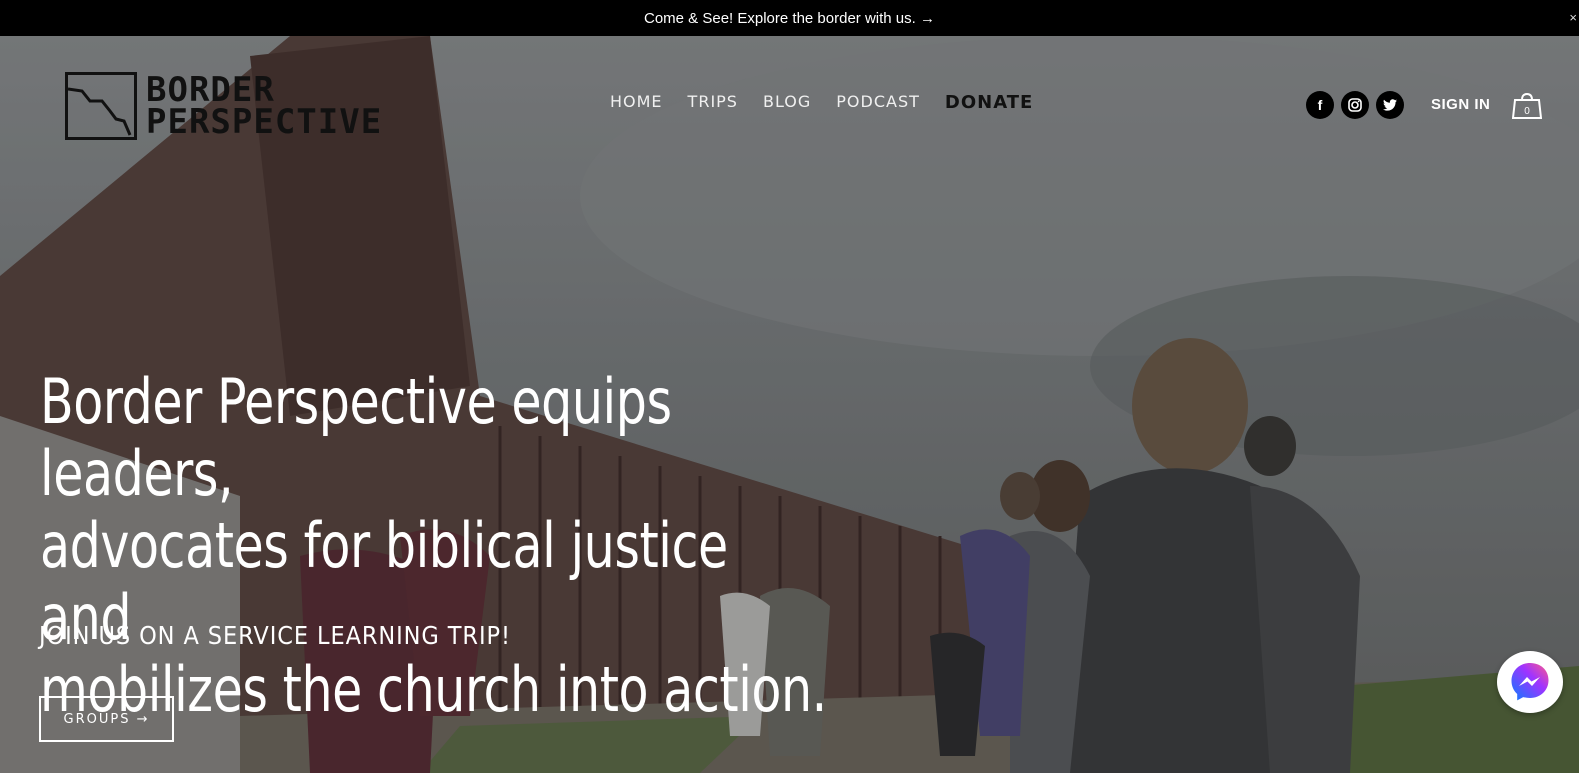 The height and width of the screenshot is (773, 1579). Describe the element at coordinates (106, 719) in the screenshot. I see `groups-button: GROUPS →` at that location.